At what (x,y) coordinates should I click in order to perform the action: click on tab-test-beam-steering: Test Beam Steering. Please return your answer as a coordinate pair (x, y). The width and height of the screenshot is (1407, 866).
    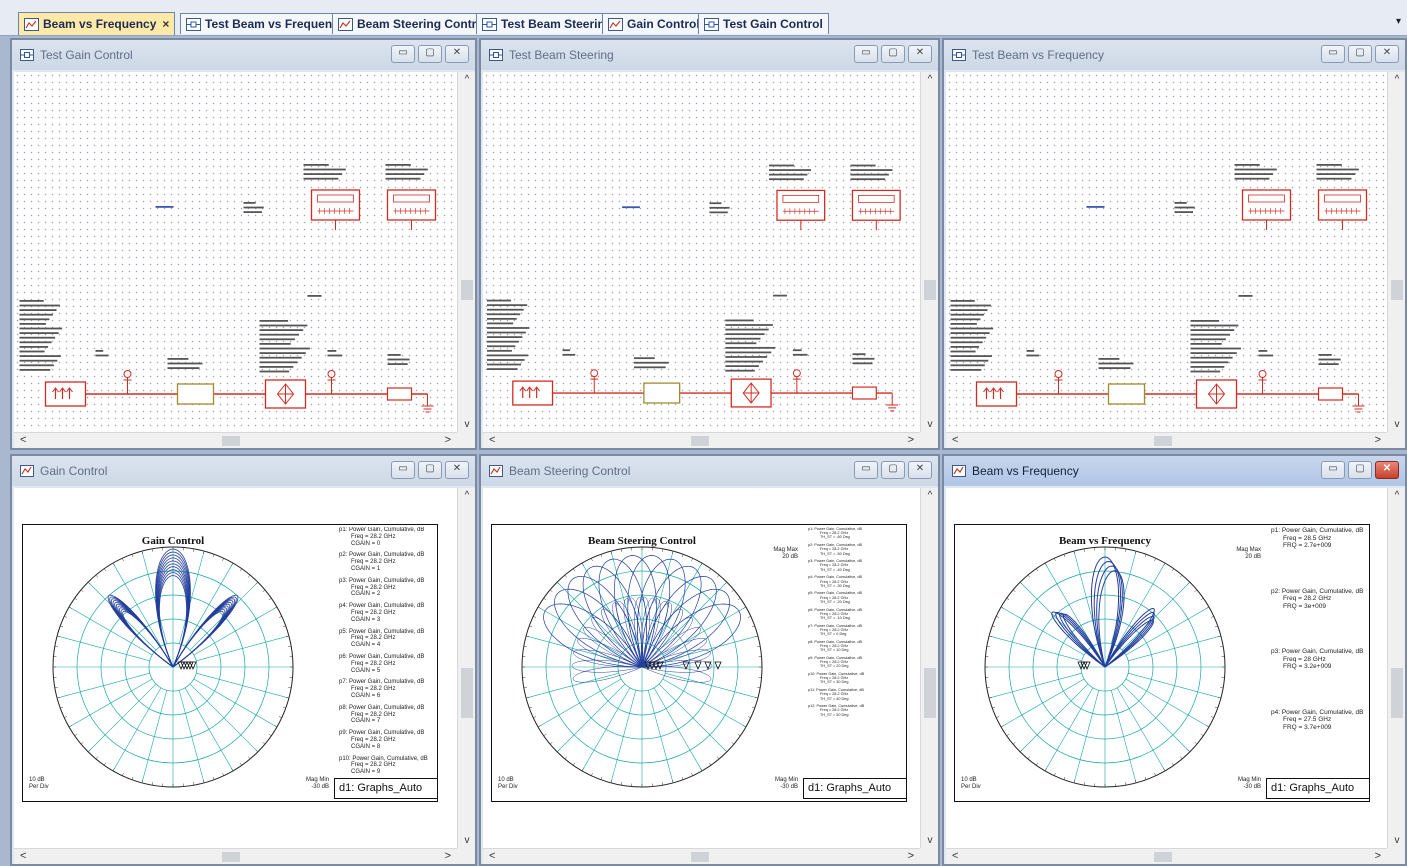
    Looking at the image, I should click on (547, 23).